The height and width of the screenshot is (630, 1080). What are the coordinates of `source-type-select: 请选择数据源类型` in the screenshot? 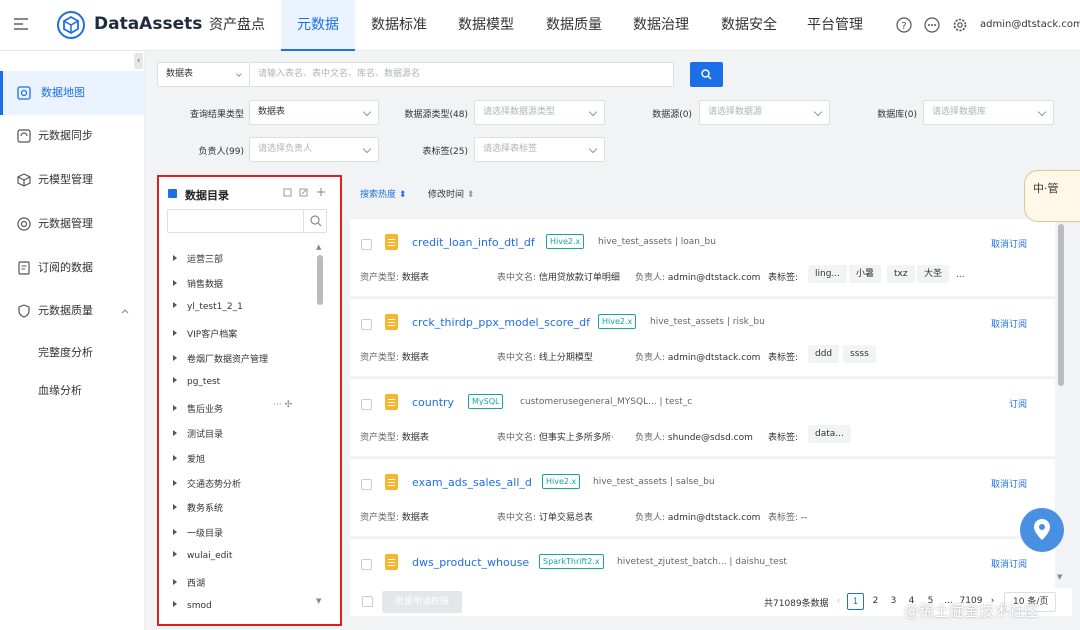 It's located at (539, 112).